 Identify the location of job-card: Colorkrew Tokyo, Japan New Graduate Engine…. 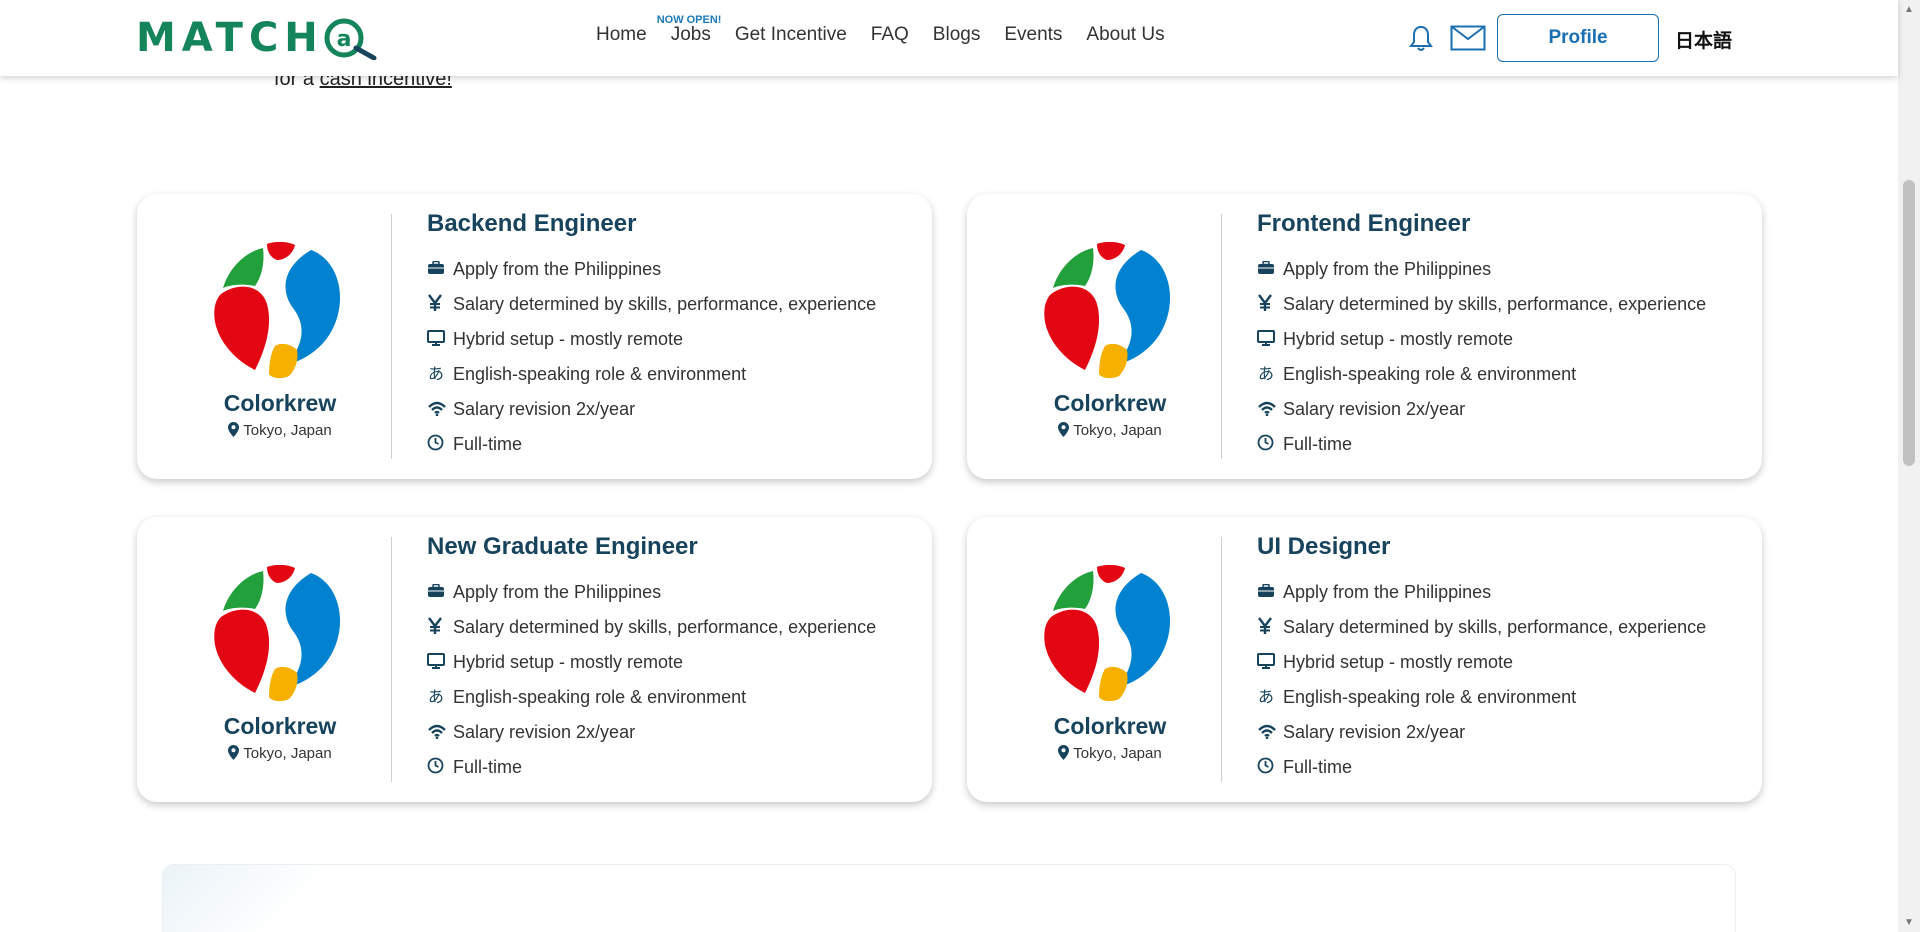
(534, 659).